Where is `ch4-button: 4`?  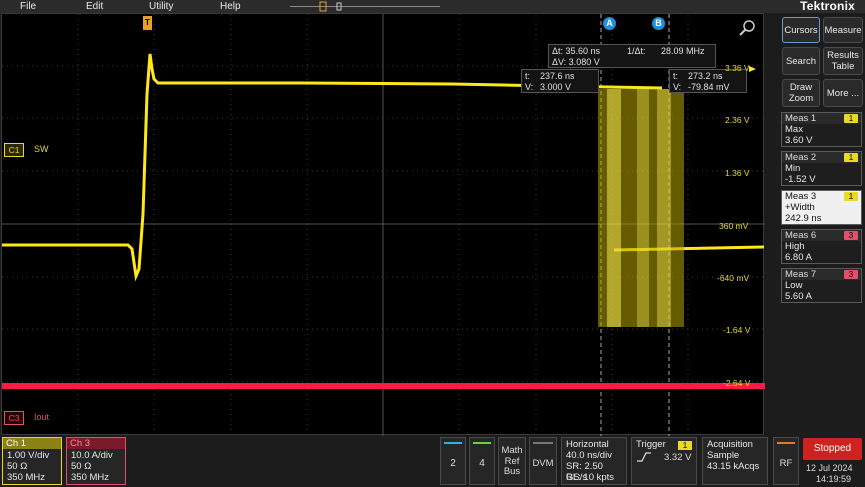
ch4-button: 4 is located at coordinates (482, 461).